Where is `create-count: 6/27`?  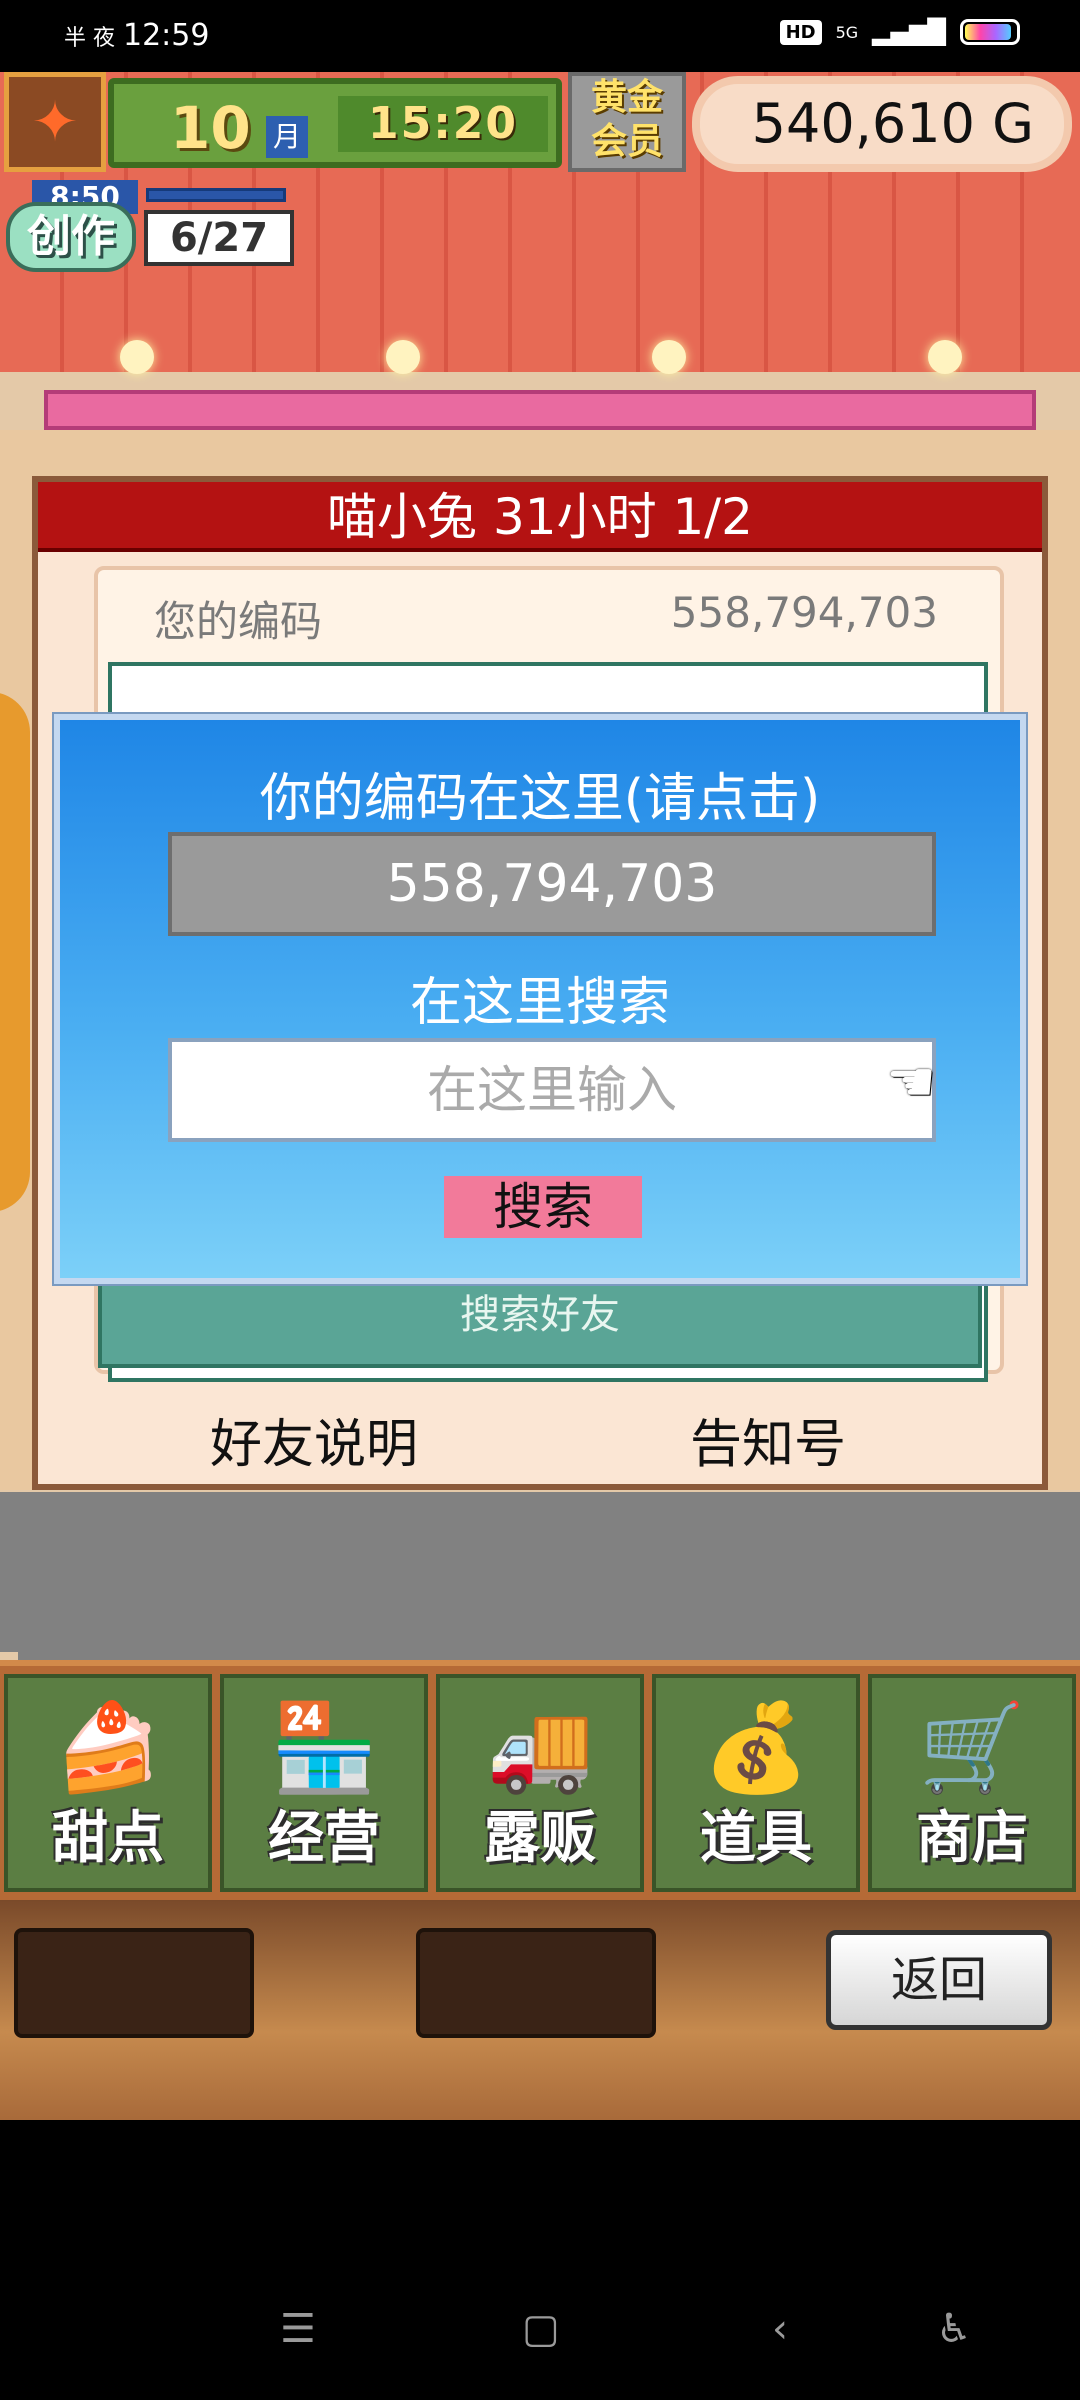
create-count: 6/27 is located at coordinates (219, 238).